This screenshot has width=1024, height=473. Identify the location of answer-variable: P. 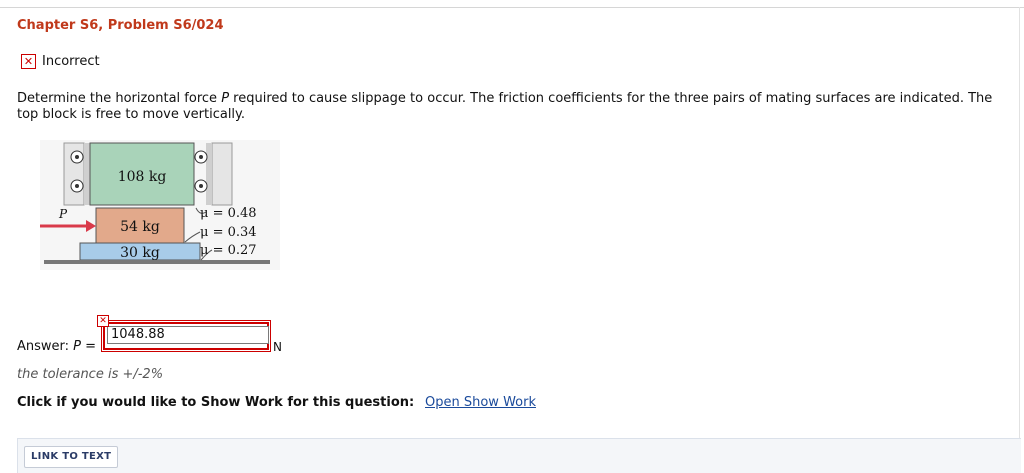
(77, 346).